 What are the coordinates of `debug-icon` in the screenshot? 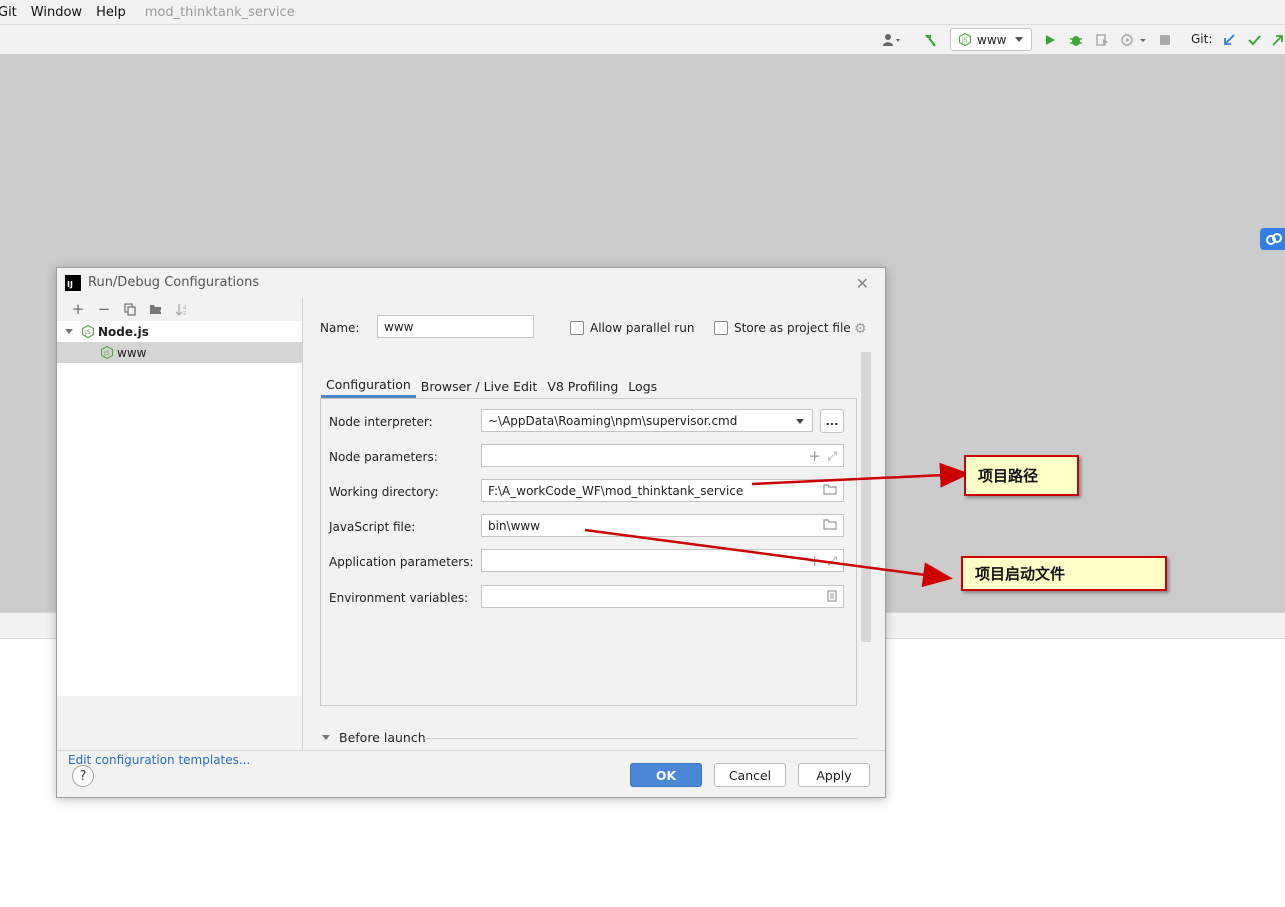 It's located at (1076, 40).